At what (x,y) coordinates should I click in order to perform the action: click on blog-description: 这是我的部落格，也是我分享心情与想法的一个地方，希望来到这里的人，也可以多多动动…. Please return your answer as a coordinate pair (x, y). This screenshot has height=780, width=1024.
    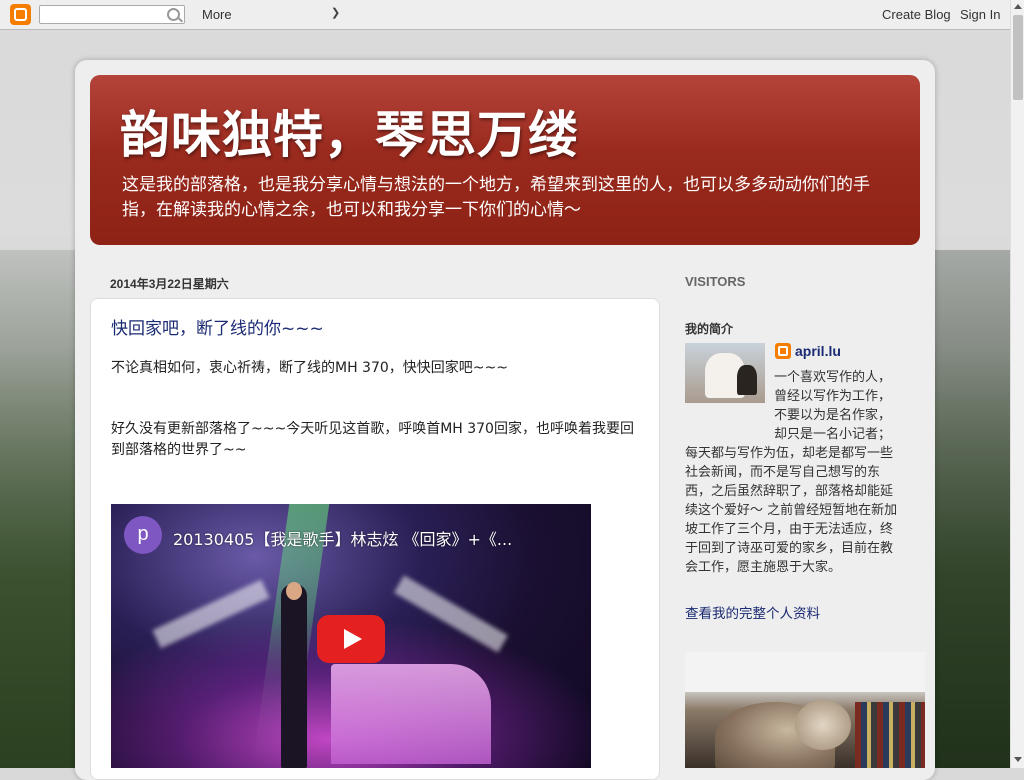
    Looking at the image, I should click on (496, 197).